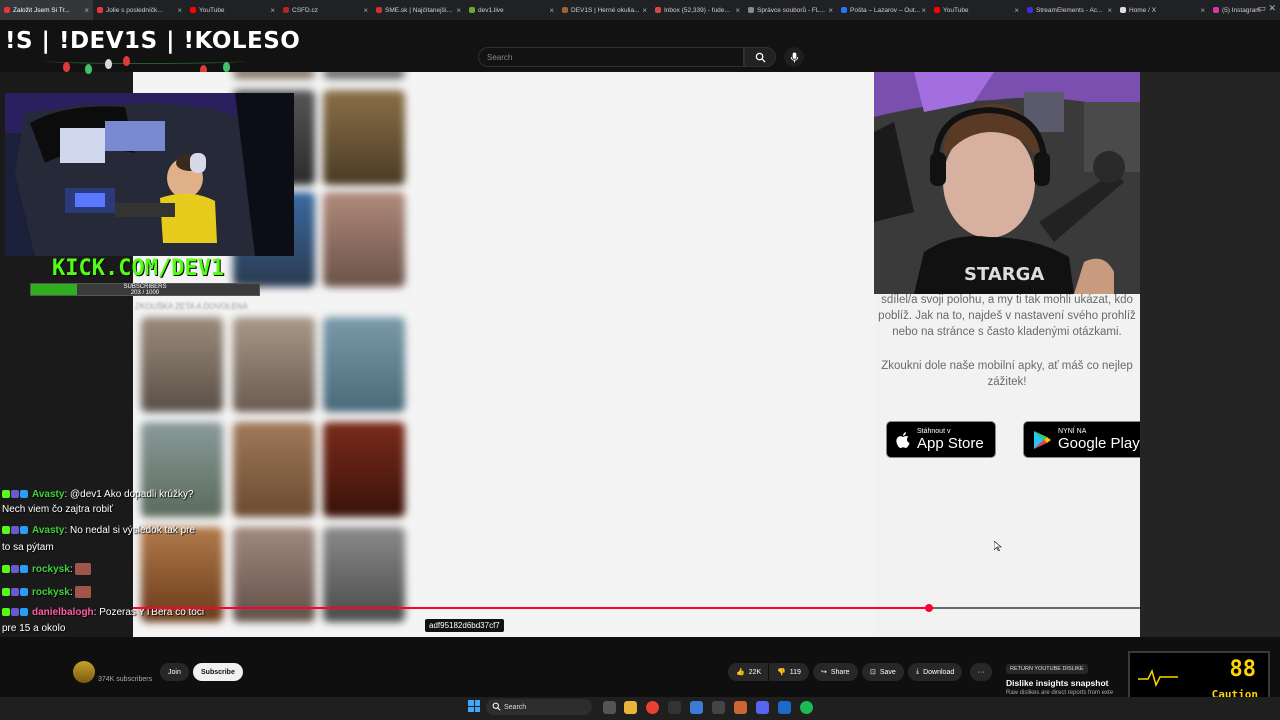  What do you see at coordinates (718, 707) in the screenshot?
I see `obs-icon` at bounding box center [718, 707].